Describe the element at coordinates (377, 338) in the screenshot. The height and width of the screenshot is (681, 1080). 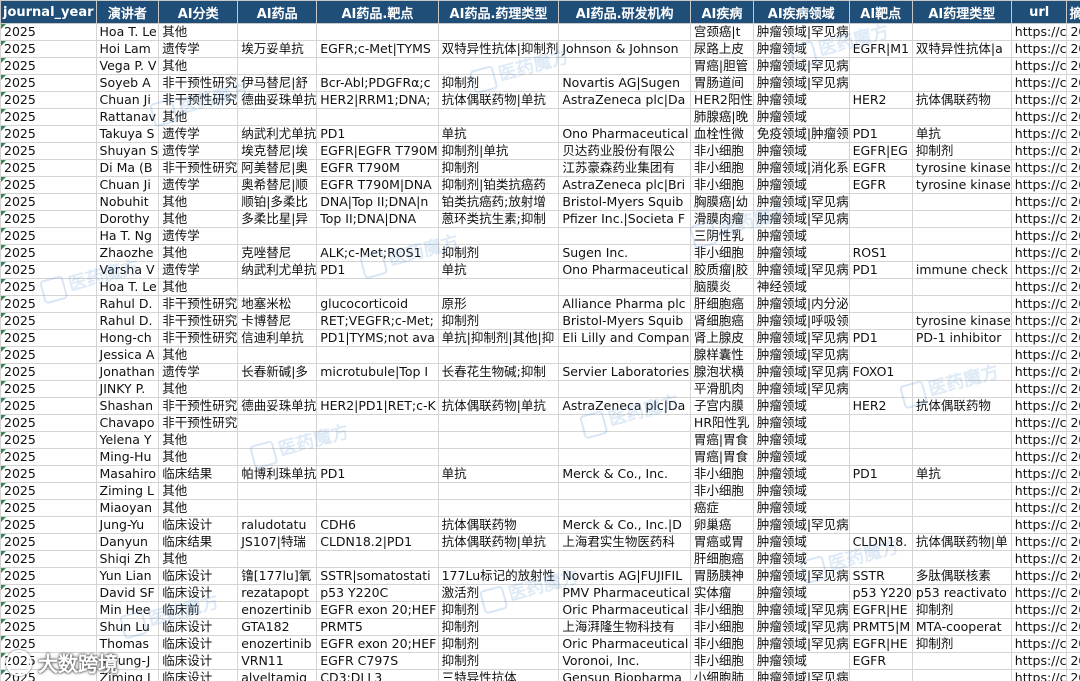
I see `table-cell: PD1|TYMS;not ava` at that location.